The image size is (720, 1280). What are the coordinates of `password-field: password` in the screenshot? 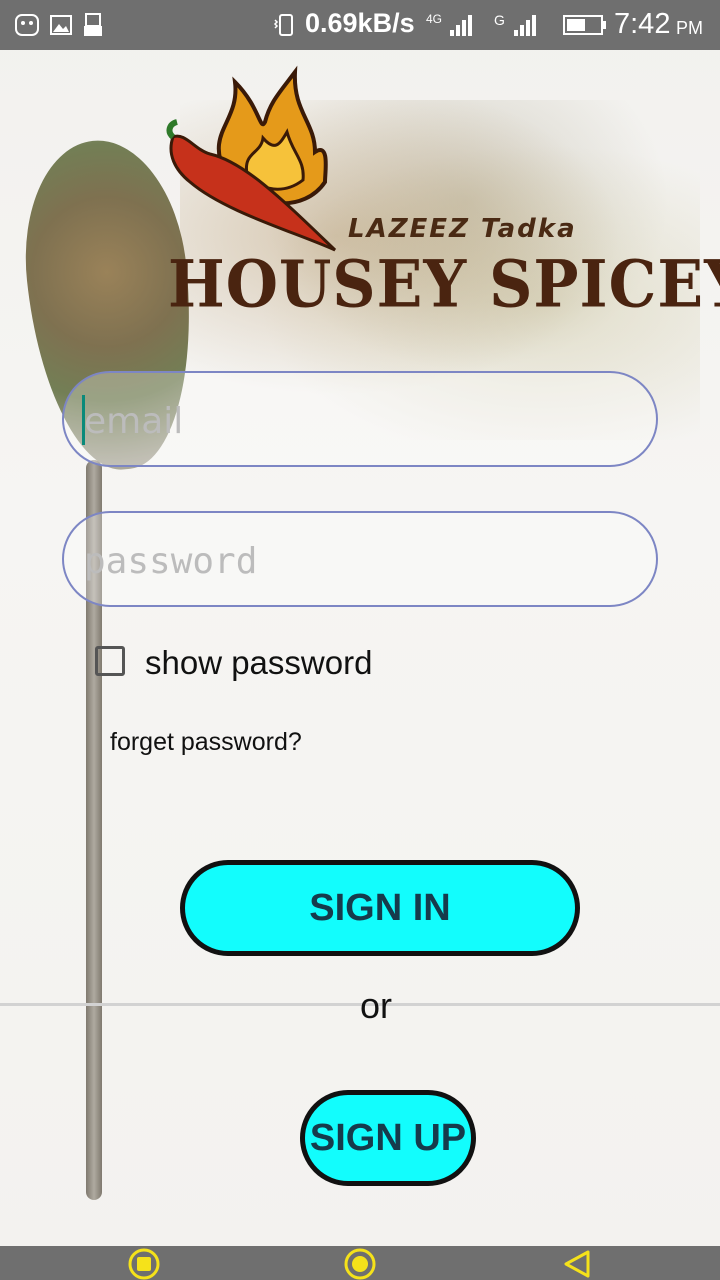 It's located at (360, 559).